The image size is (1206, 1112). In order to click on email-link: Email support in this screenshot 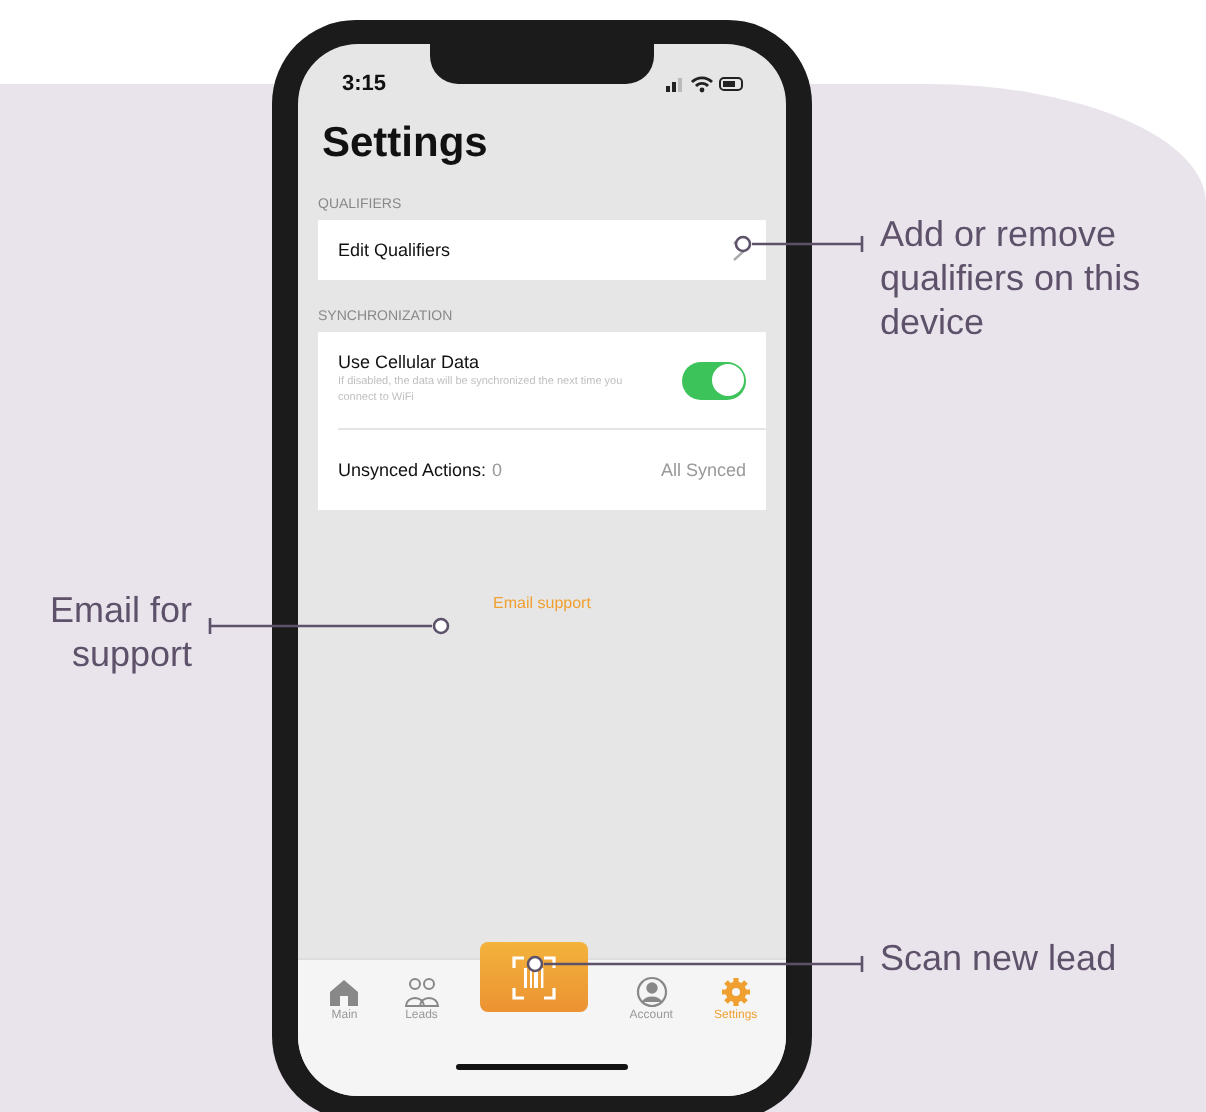, I will do `click(542, 604)`.